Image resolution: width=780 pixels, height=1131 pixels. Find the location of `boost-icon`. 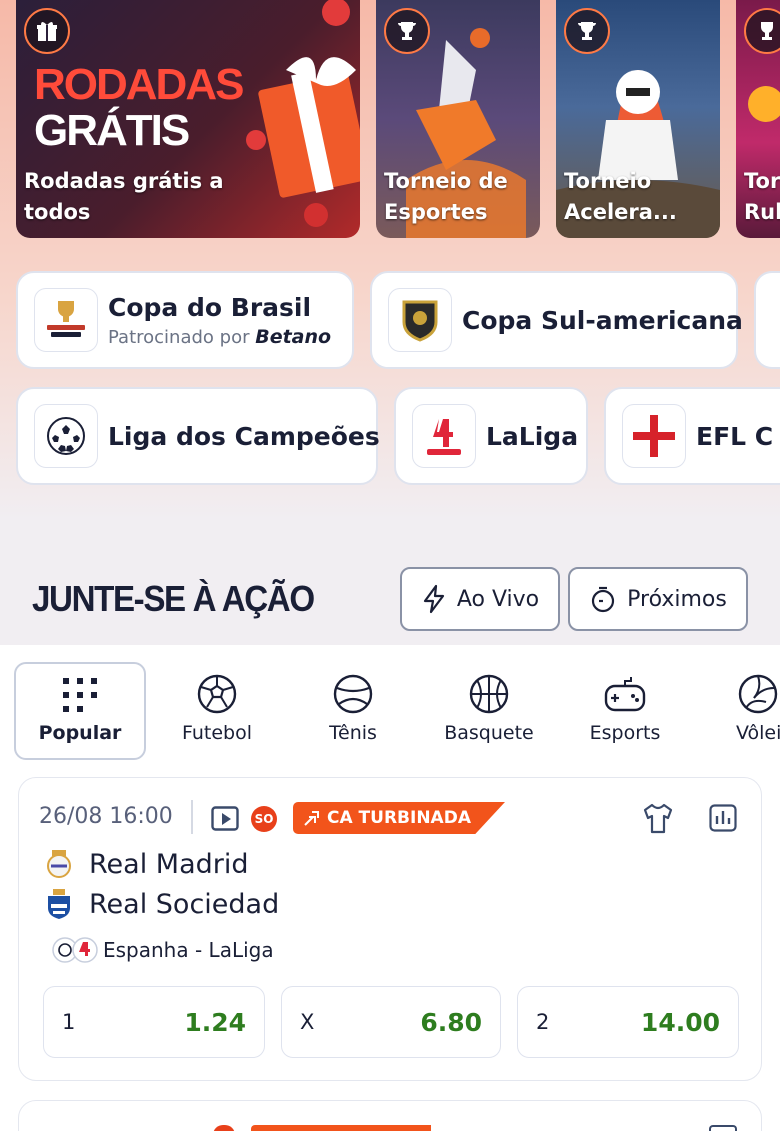

boost-icon is located at coordinates (311, 818).